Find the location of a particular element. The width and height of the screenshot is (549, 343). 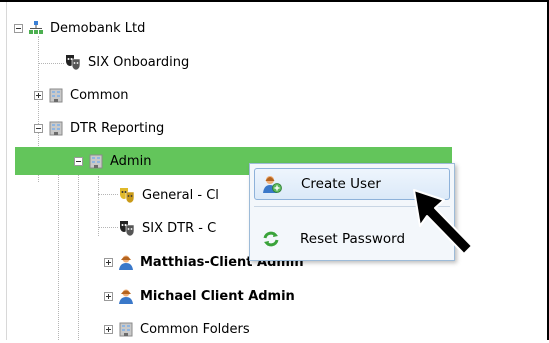

tree-node-general: General - Cl is located at coordinates (168, 195).